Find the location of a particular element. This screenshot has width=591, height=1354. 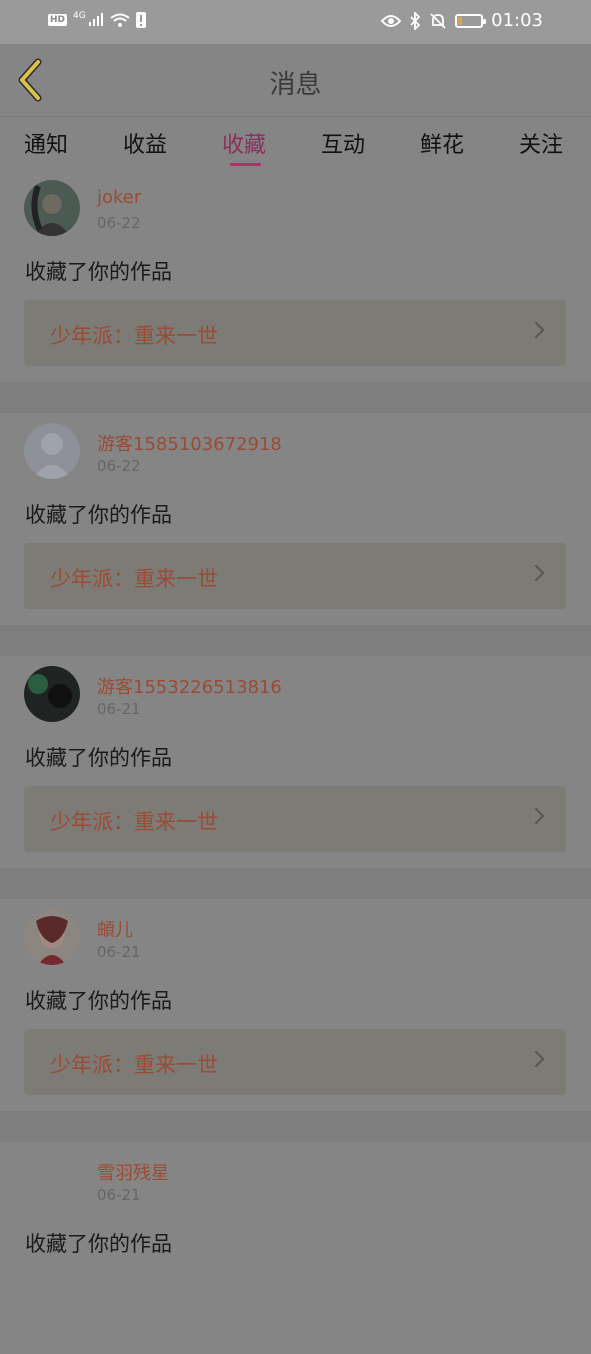

tab-following: 关注 is located at coordinates (541, 143).